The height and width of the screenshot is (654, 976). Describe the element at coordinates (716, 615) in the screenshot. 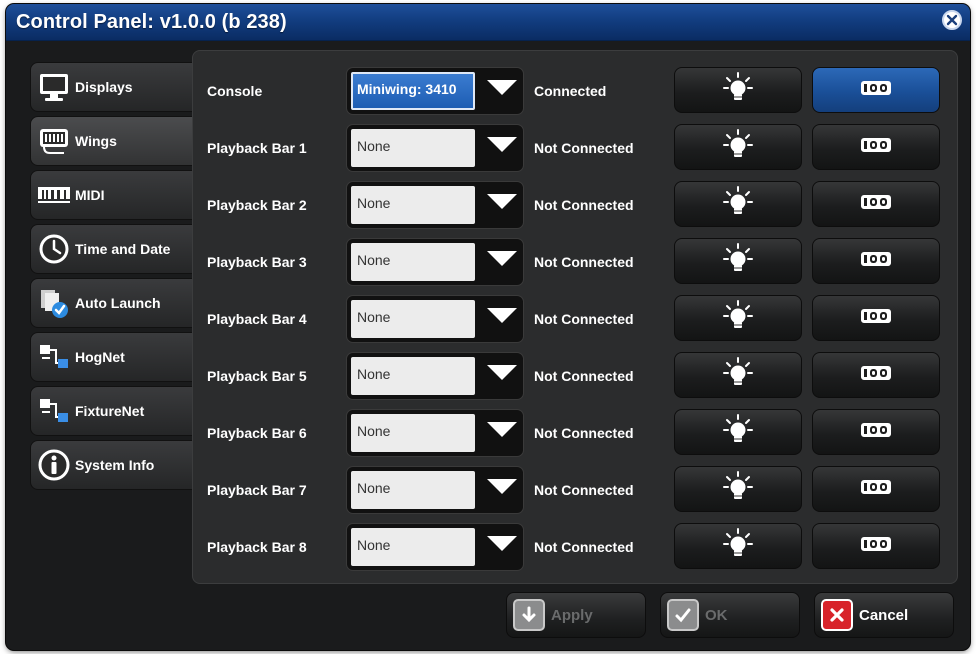

I see `ok-label: OK` at that location.